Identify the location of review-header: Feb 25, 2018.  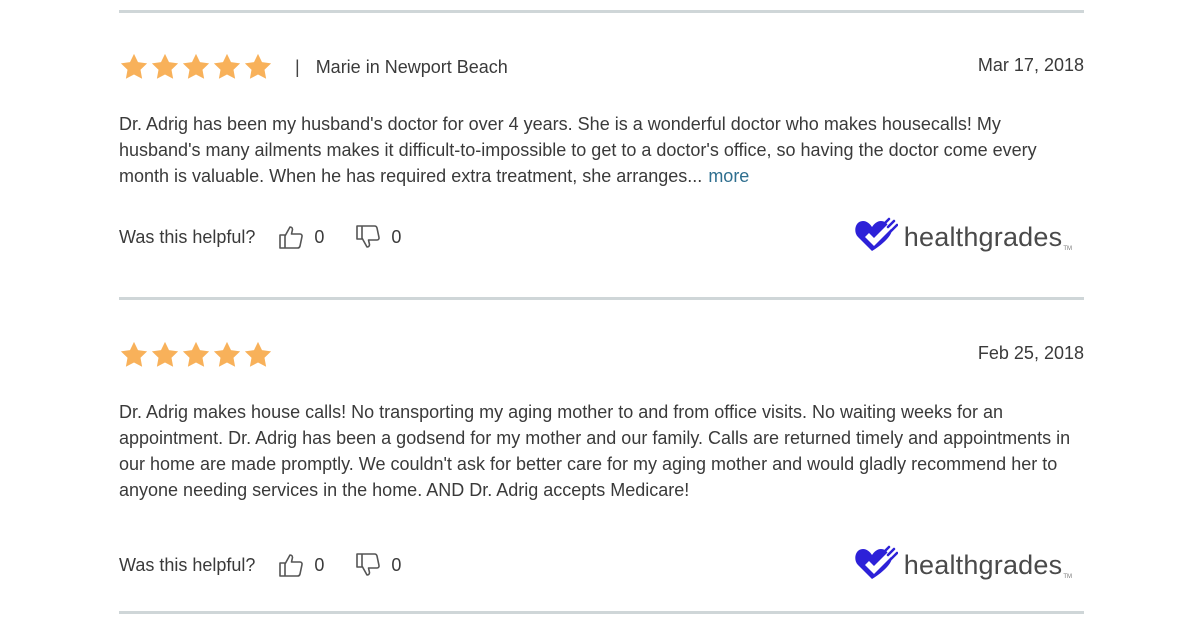
(601, 355).